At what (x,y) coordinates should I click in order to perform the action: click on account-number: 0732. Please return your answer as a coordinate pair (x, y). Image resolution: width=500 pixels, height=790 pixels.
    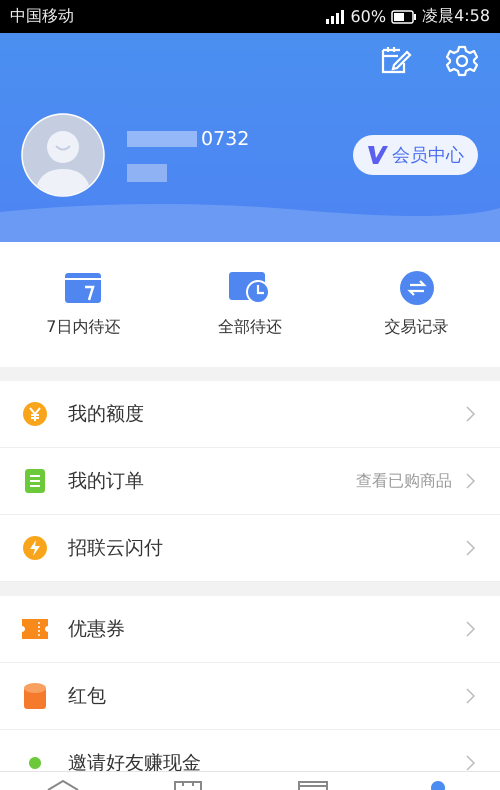
    Looking at the image, I should click on (225, 139).